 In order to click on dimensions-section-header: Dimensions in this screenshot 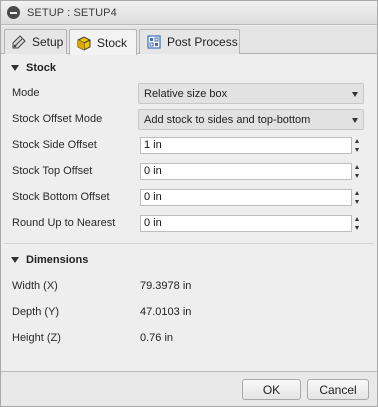, I will do `click(49, 260)`.